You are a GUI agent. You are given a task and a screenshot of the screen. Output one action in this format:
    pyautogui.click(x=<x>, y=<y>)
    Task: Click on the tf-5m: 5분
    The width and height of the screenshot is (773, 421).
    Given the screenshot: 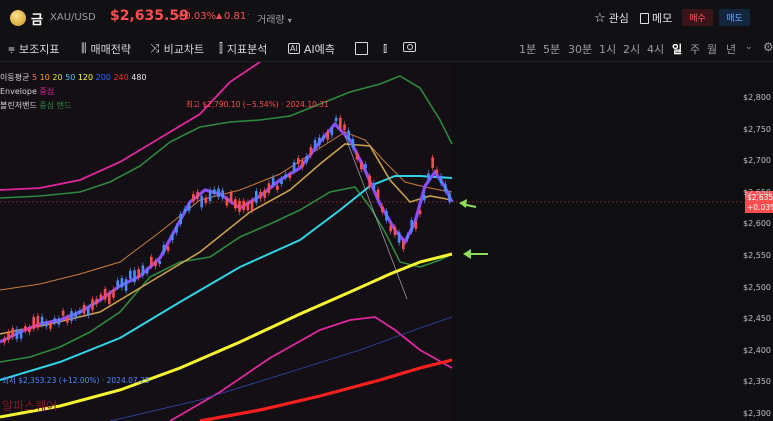 What is the action you would take?
    pyautogui.click(x=551, y=49)
    